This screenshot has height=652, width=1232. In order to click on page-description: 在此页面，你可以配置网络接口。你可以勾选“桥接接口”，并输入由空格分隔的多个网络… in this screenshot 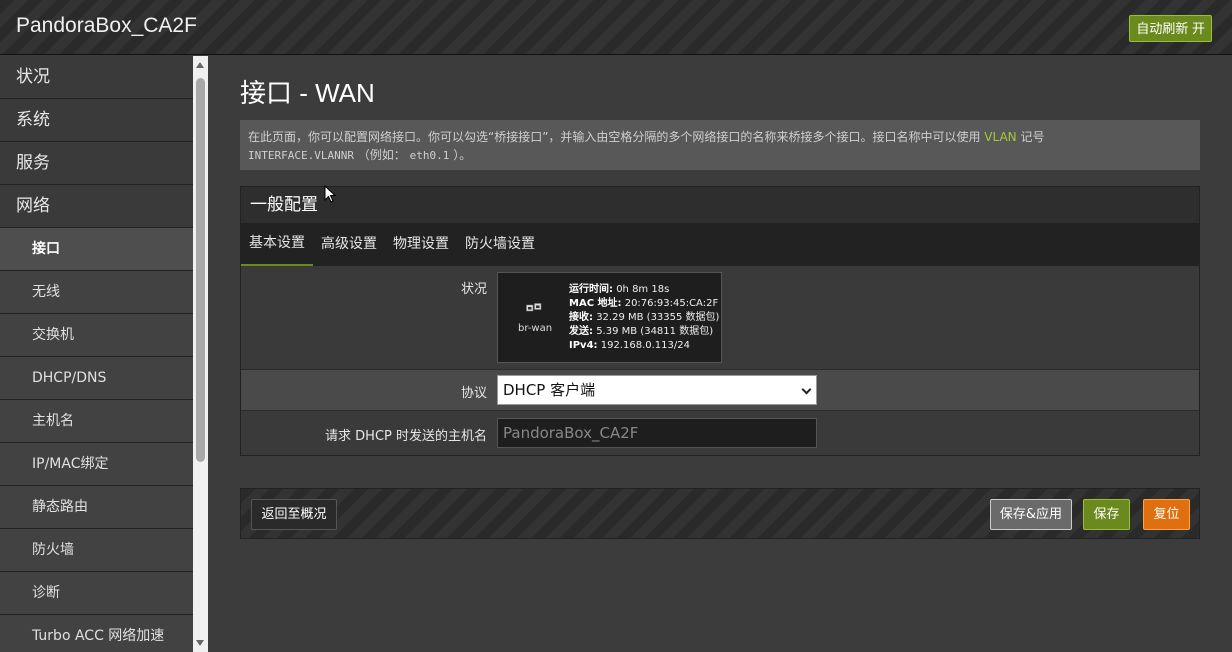, I will do `click(720, 145)`.